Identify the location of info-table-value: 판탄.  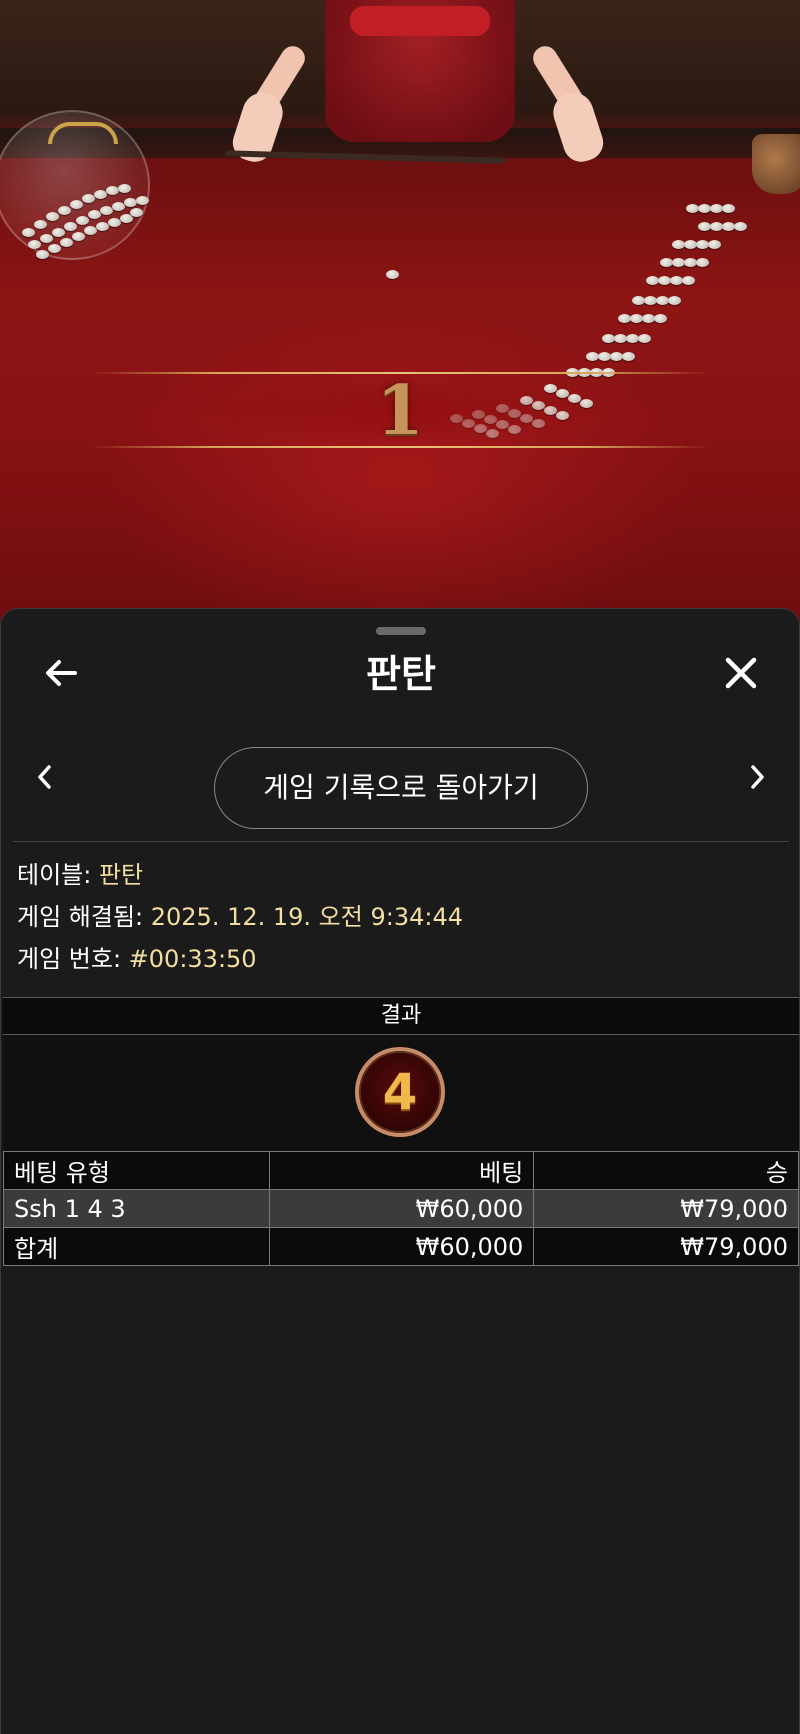
(121, 875).